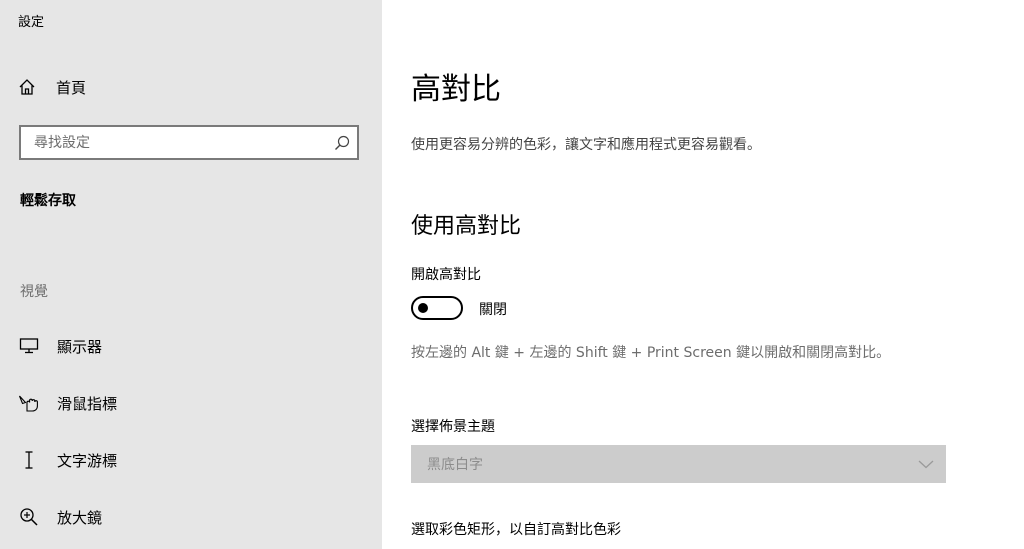  I want to click on page-description: 使用更容易分辨的色彩，讓文字和應用程式更容易觀看。, so click(586, 145).